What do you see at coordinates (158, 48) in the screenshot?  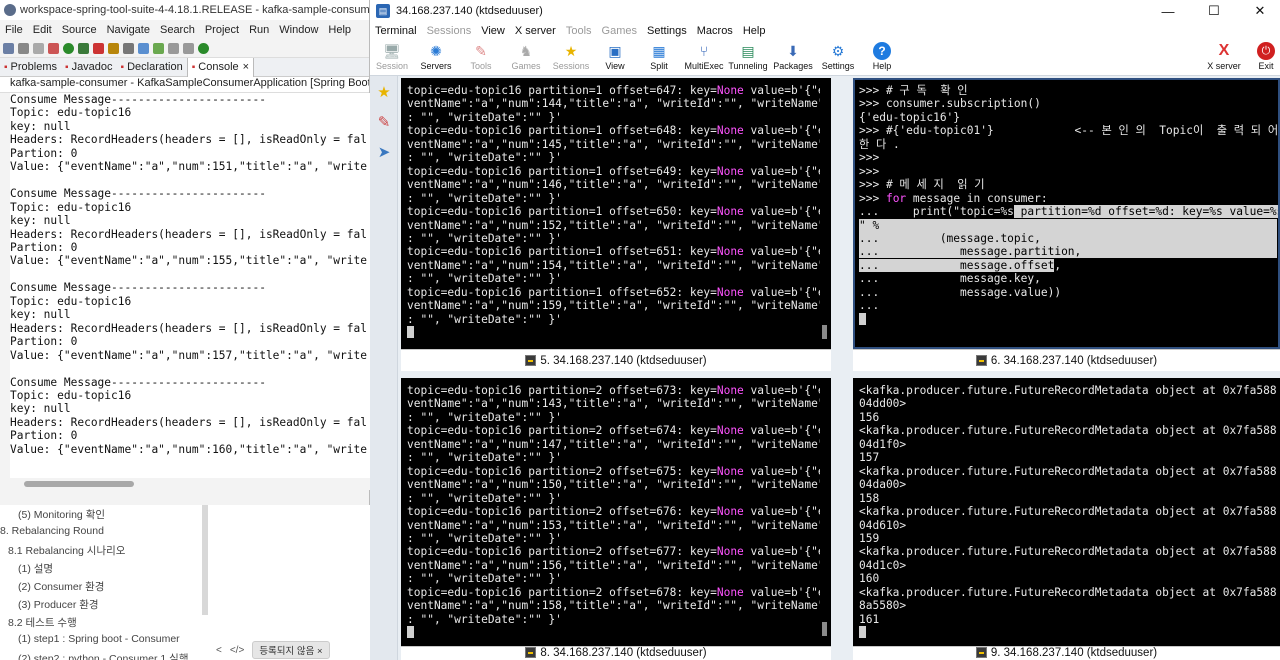 I see `spring-icon` at bounding box center [158, 48].